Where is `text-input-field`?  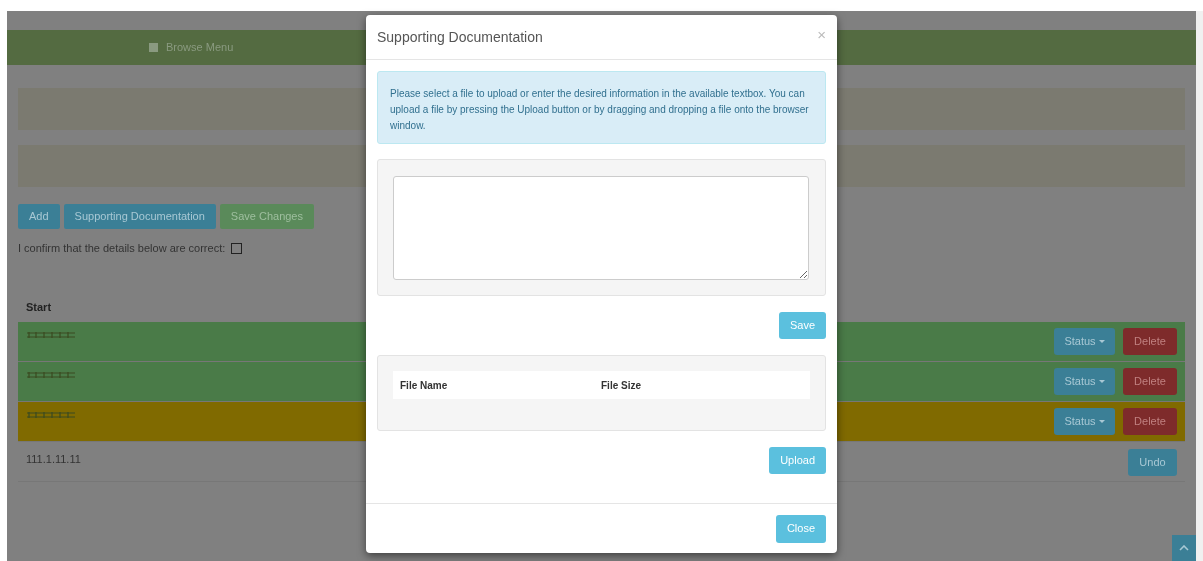
text-input-field is located at coordinates (601, 228).